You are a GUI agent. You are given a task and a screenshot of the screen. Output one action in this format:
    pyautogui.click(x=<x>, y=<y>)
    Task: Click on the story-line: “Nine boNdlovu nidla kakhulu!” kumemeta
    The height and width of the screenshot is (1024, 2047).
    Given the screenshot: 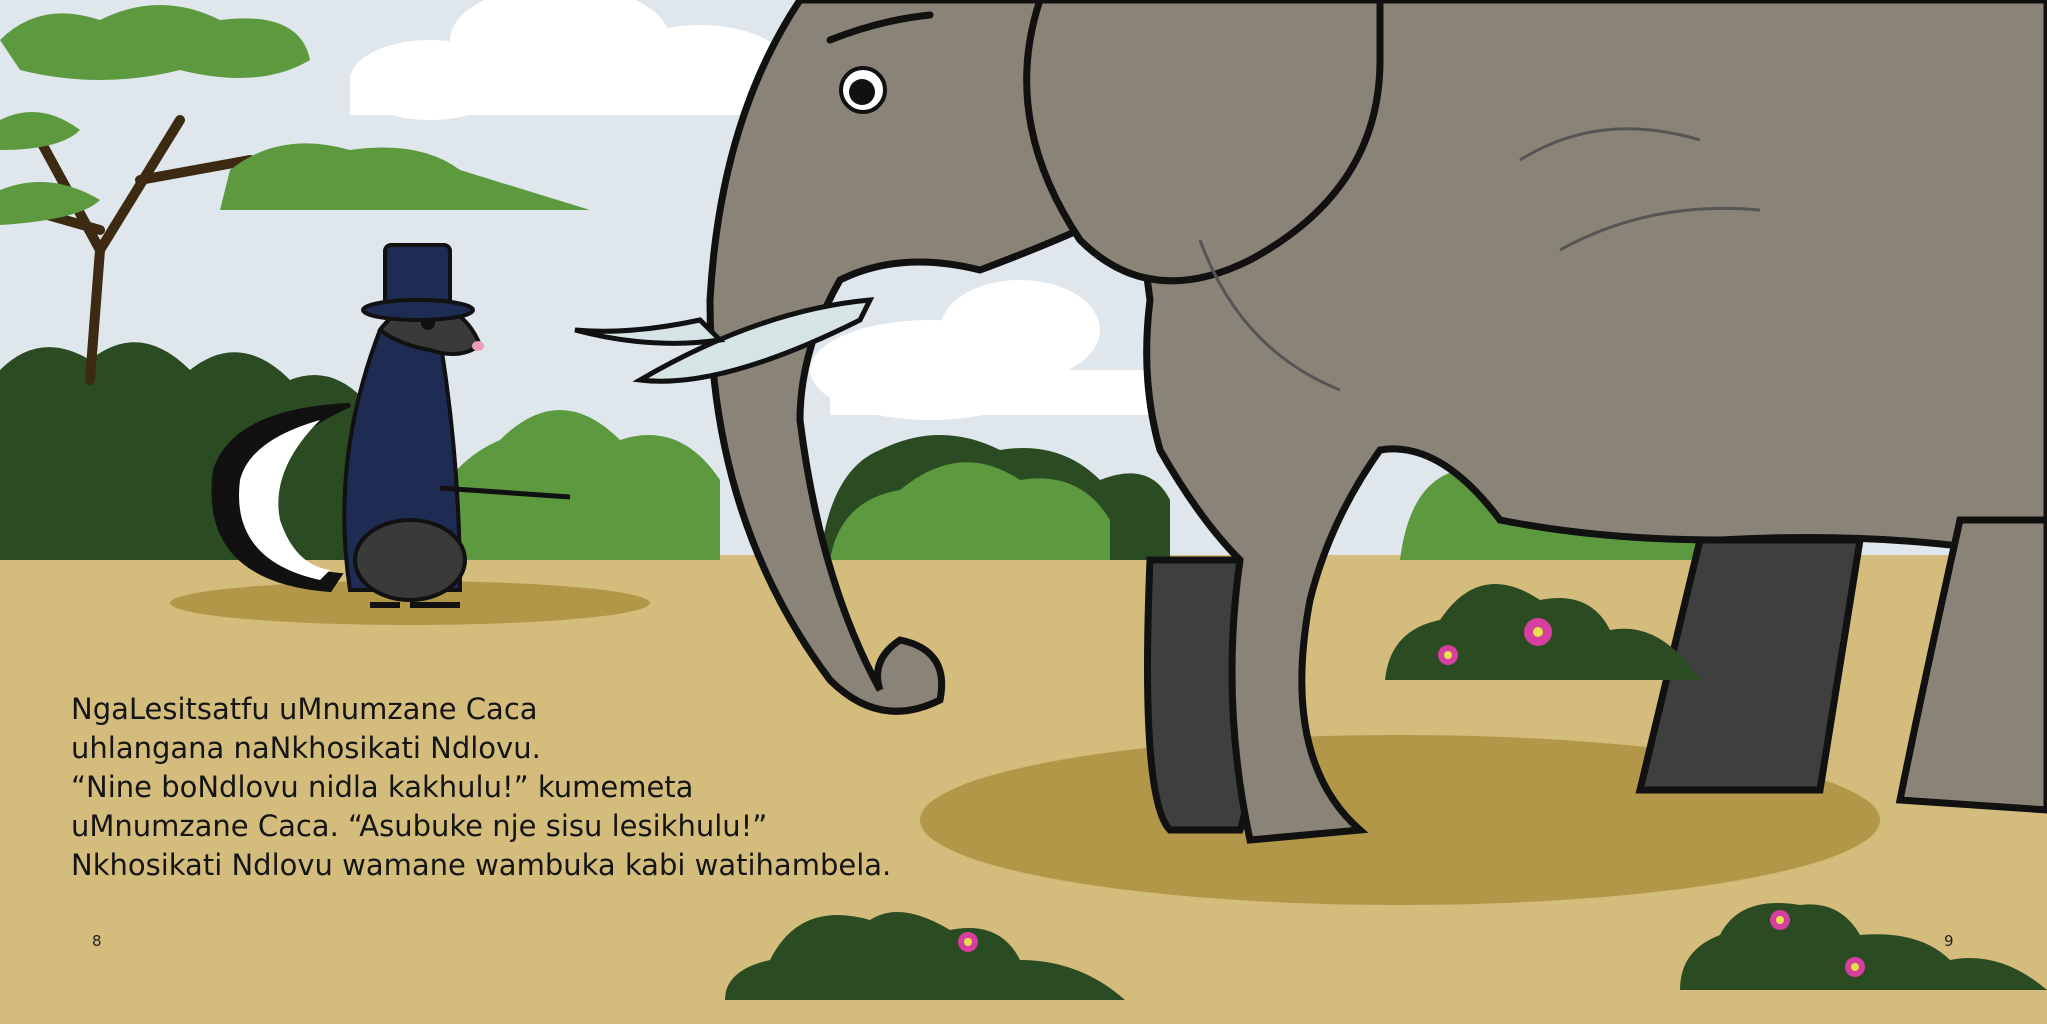 What is the action you would take?
    pyautogui.click(x=382, y=787)
    